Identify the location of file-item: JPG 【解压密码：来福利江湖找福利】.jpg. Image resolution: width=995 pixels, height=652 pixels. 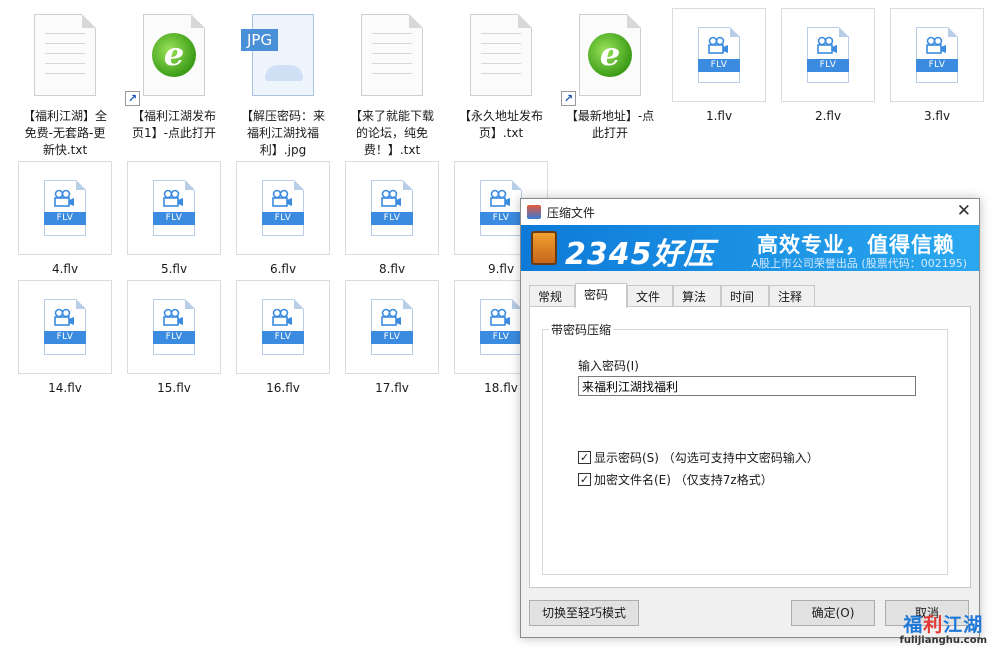
(283, 83).